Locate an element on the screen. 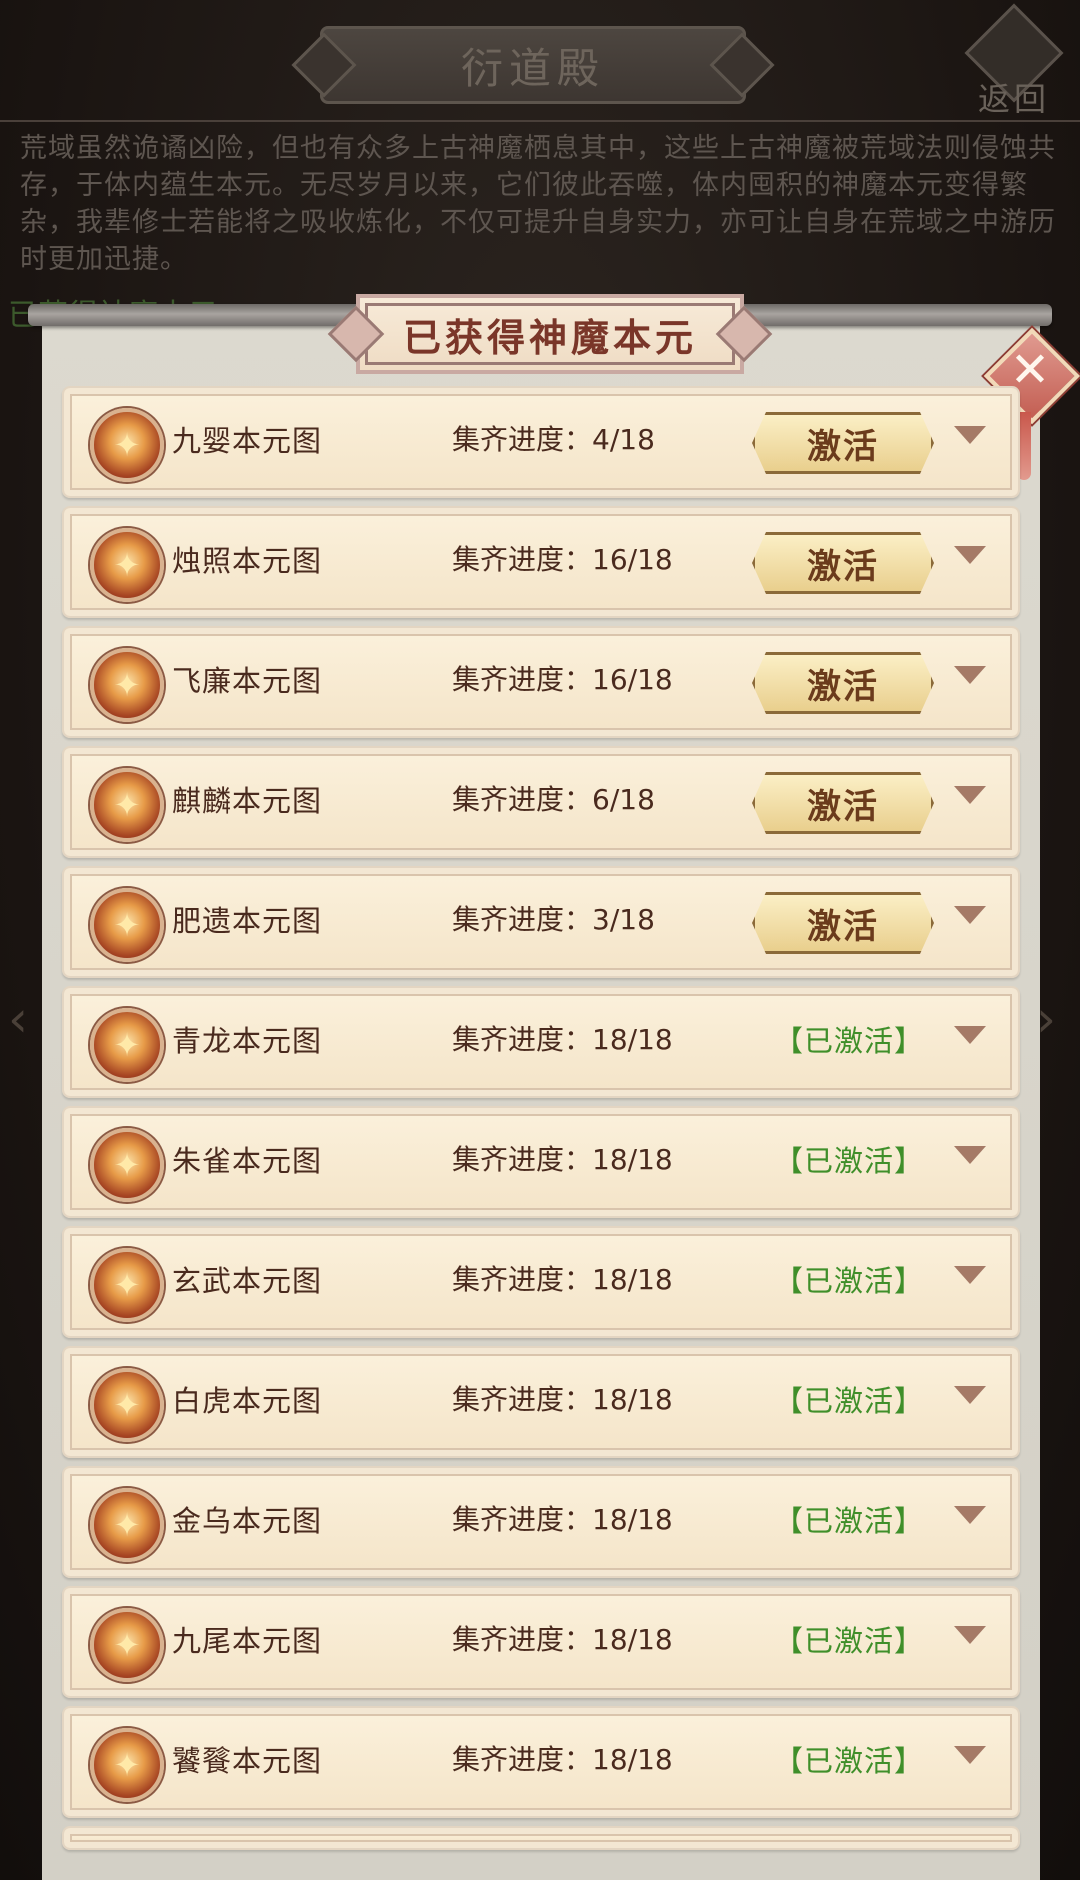 This screenshot has height=1880, width=1080. item-name: 飞廉本元图 is located at coordinates (247, 681).